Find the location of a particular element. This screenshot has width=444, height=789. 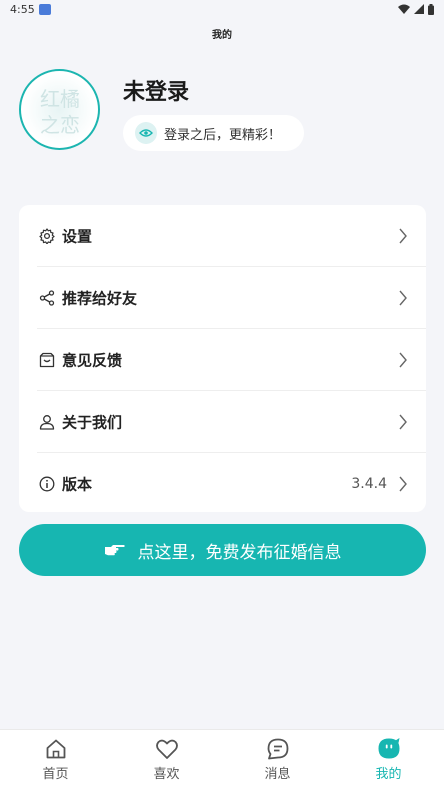

feedback-icon is located at coordinates (47, 359).